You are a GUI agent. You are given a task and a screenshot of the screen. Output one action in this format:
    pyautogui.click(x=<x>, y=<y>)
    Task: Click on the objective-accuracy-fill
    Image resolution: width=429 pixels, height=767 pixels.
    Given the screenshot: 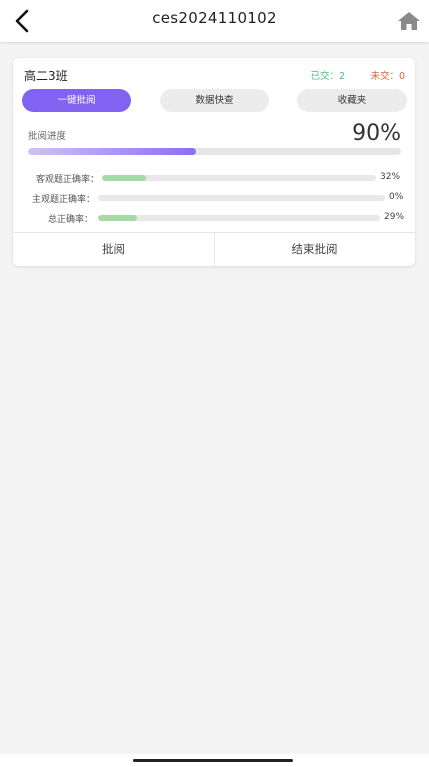 What is the action you would take?
    pyautogui.click(x=124, y=178)
    